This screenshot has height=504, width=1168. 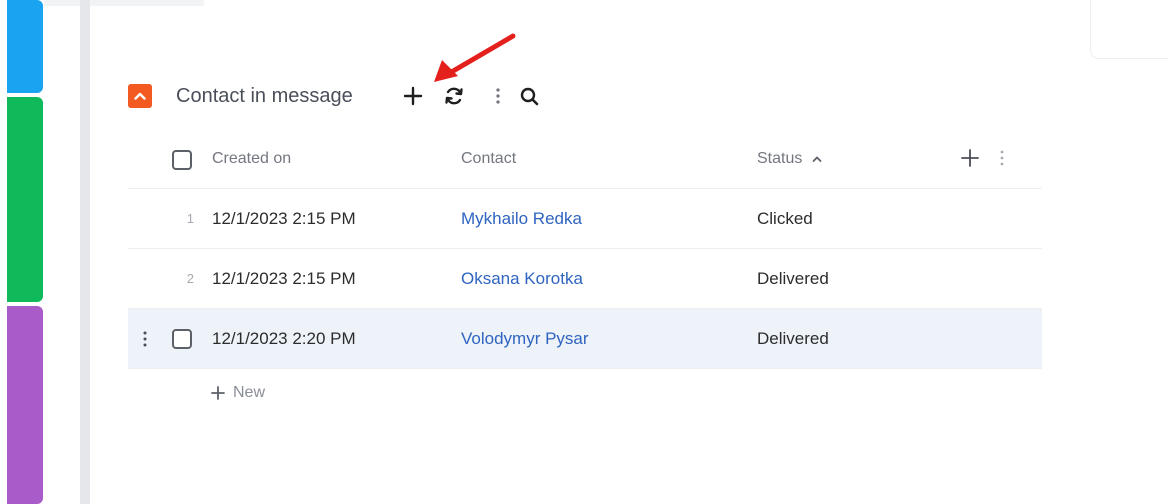 I want to click on section-strip-green, so click(x=25, y=199).